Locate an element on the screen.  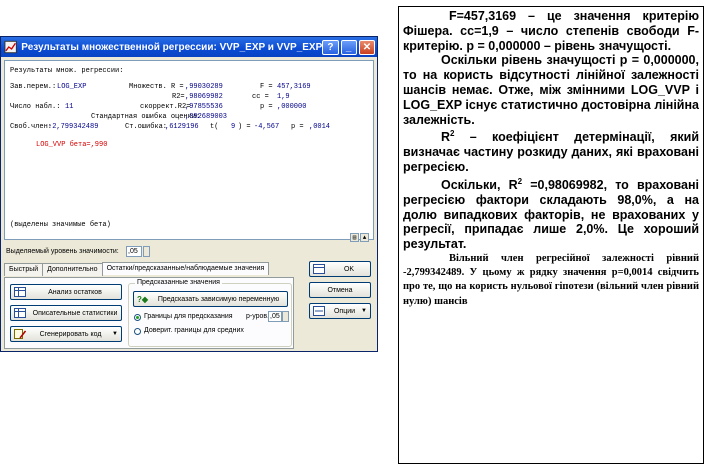
alpha-input: ,05 is located at coordinates (134, 251).